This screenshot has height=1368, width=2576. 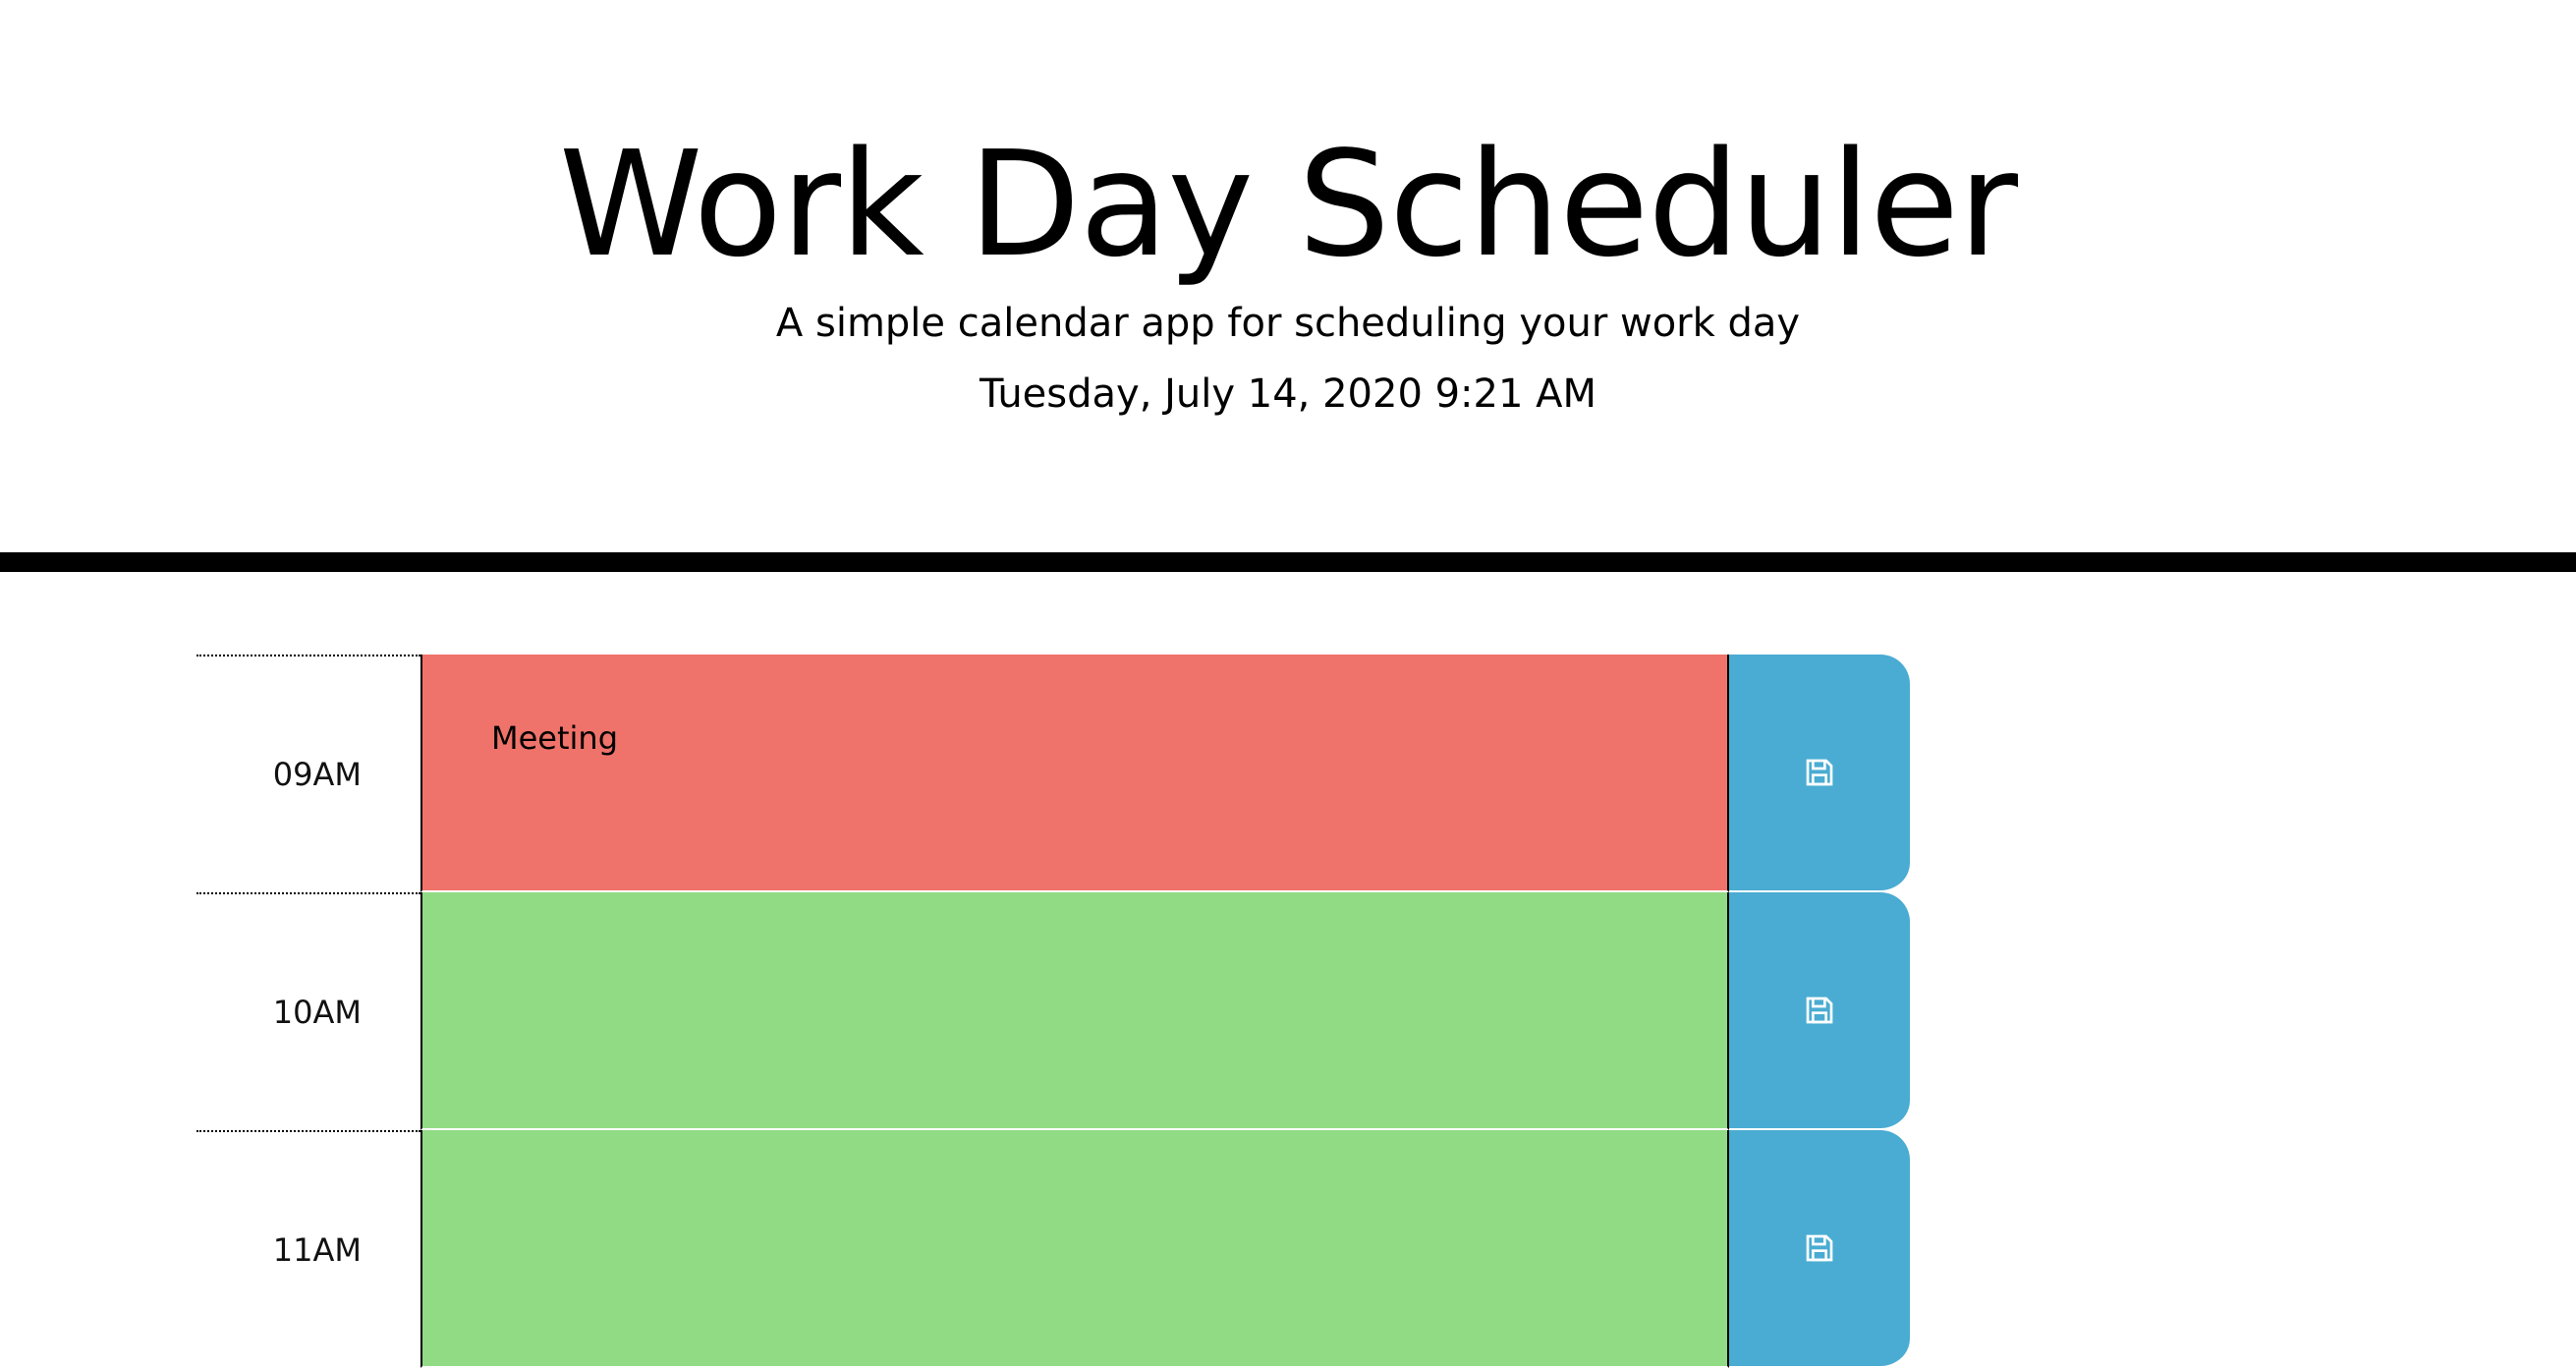 I want to click on hour-label: 09AM, so click(x=308, y=773).